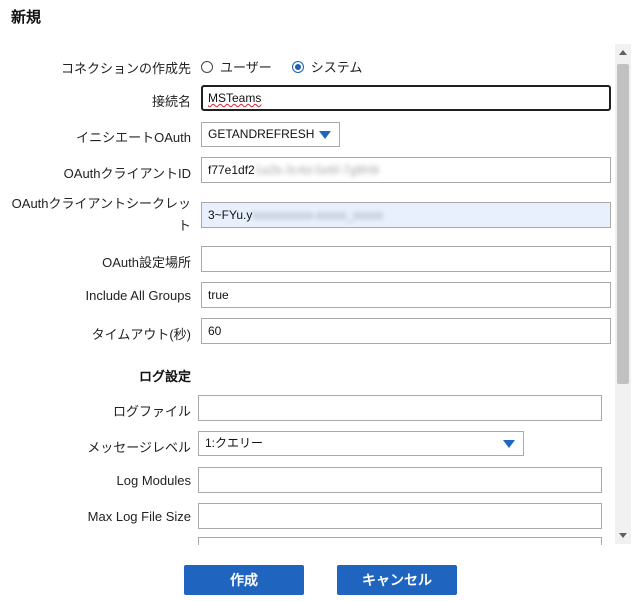 The width and height of the screenshot is (635, 601). I want to click on radio-user-circle, so click(207, 66).